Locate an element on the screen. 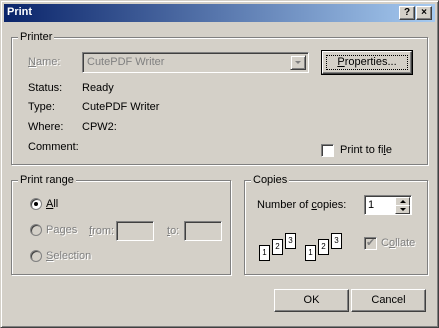  copies-spinner: 1 is located at coordinates (388, 205).